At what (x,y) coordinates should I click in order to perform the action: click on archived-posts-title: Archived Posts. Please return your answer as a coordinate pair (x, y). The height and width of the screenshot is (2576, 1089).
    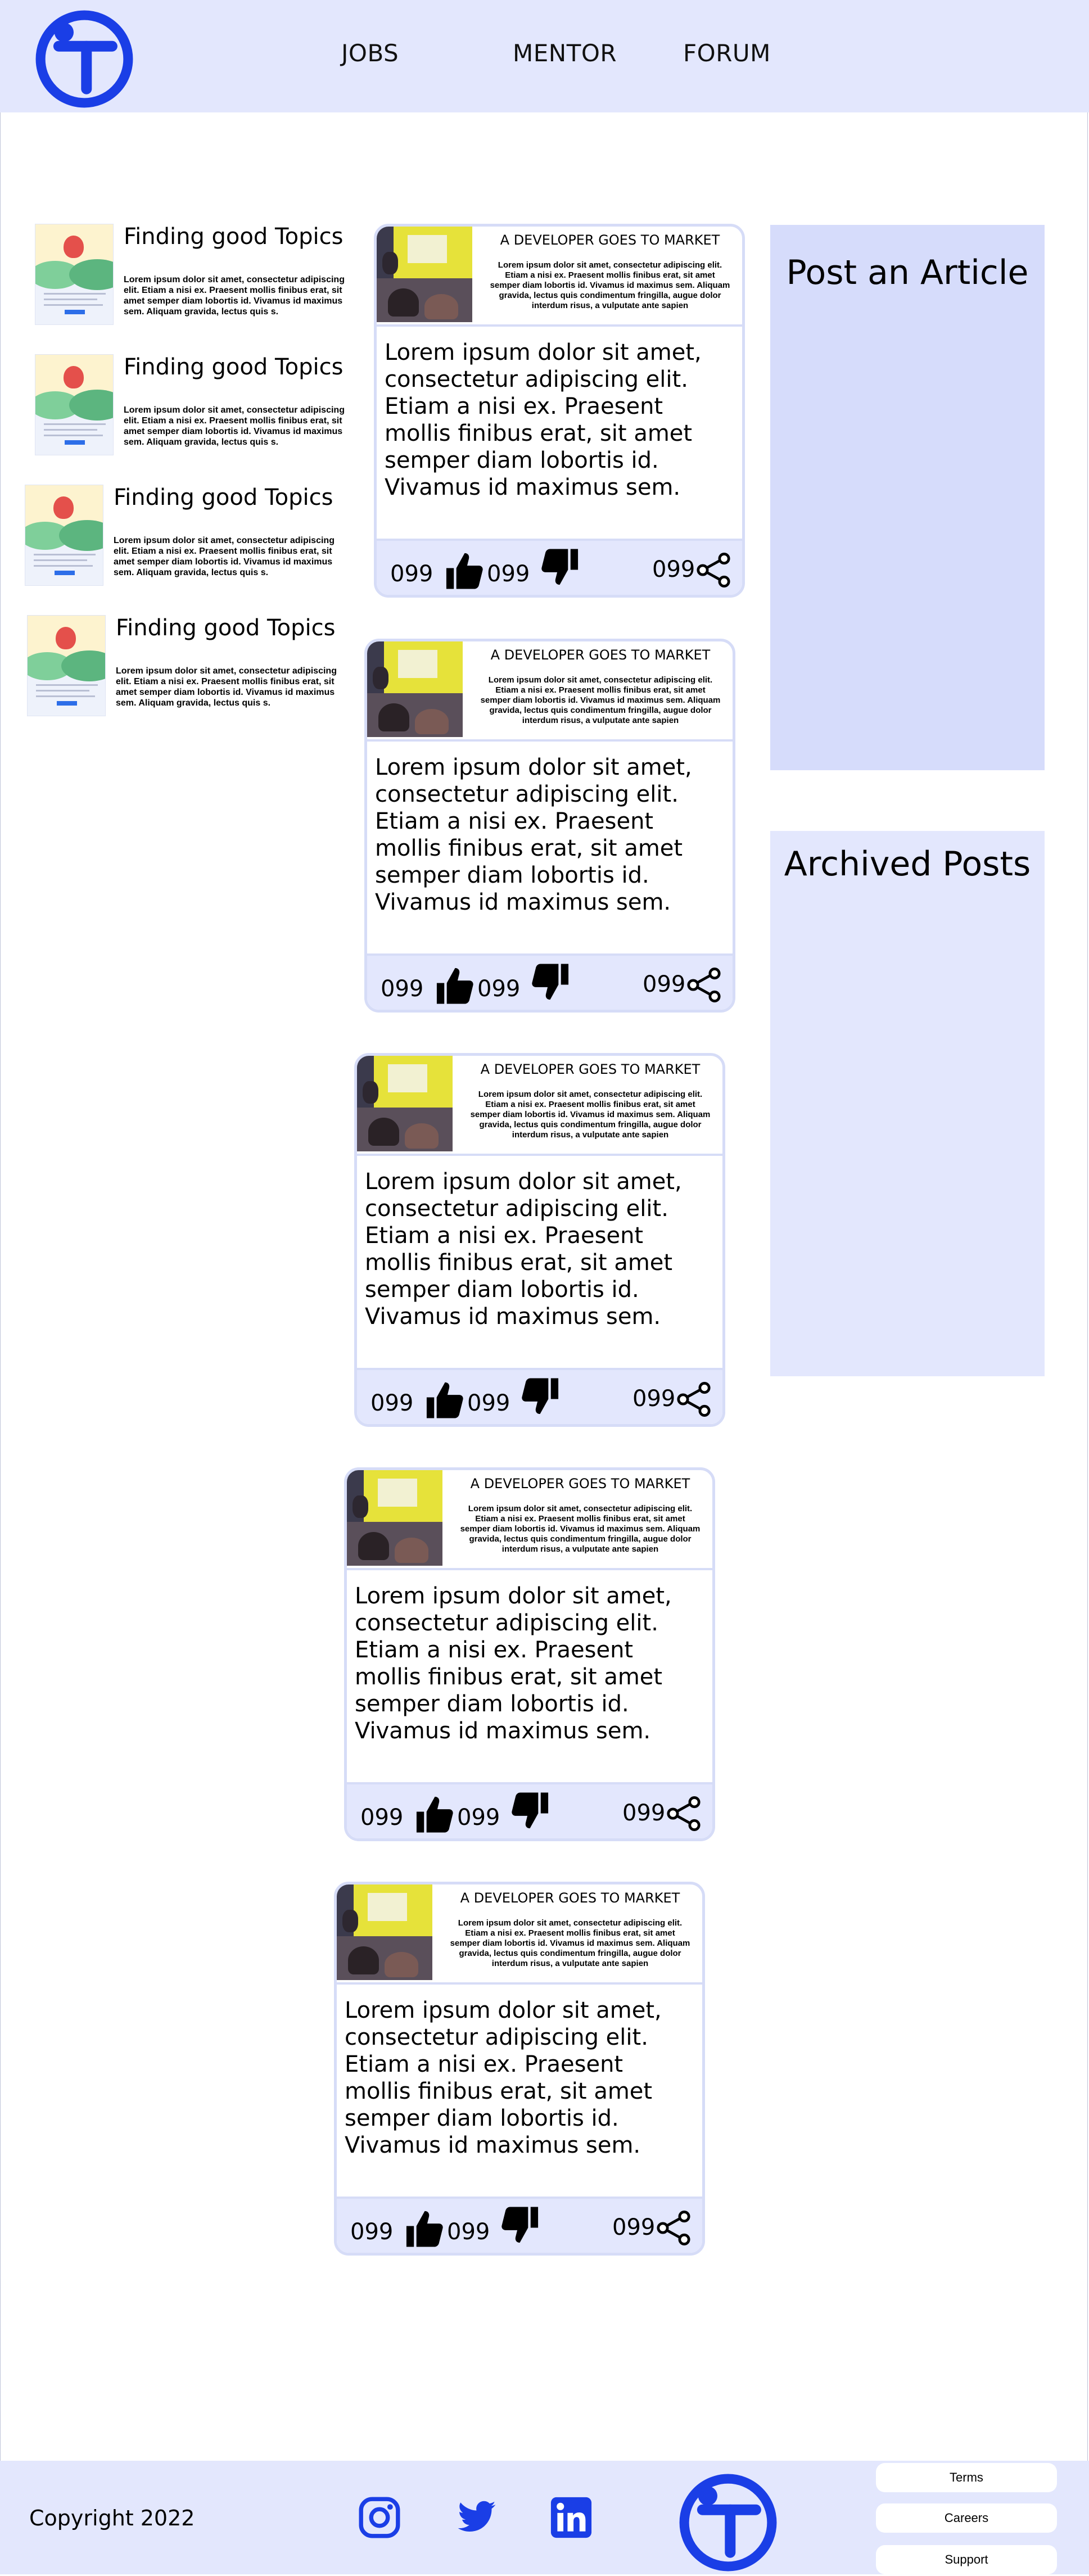
    Looking at the image, I should click on (907, 864).